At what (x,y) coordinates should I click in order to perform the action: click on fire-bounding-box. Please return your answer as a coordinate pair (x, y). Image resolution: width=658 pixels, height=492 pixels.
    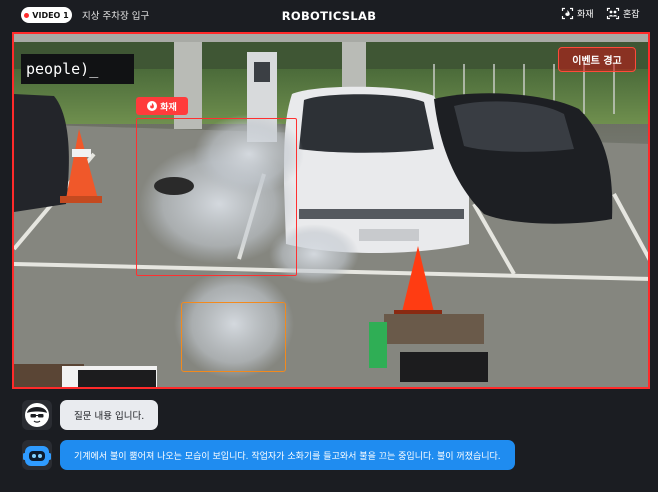
    Looking at the image, I should click on (216, 197).